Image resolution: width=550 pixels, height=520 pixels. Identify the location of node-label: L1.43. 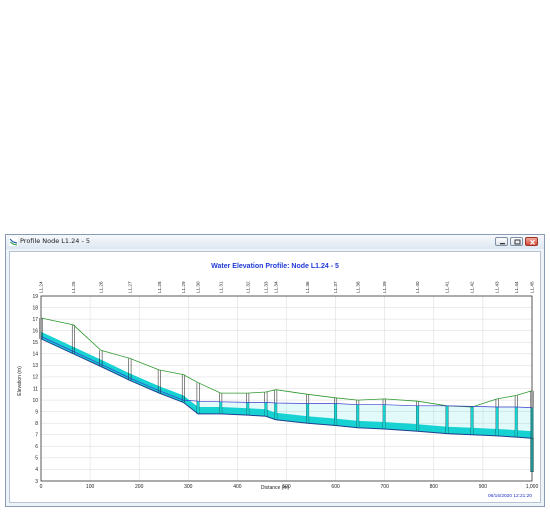
(497, 287).